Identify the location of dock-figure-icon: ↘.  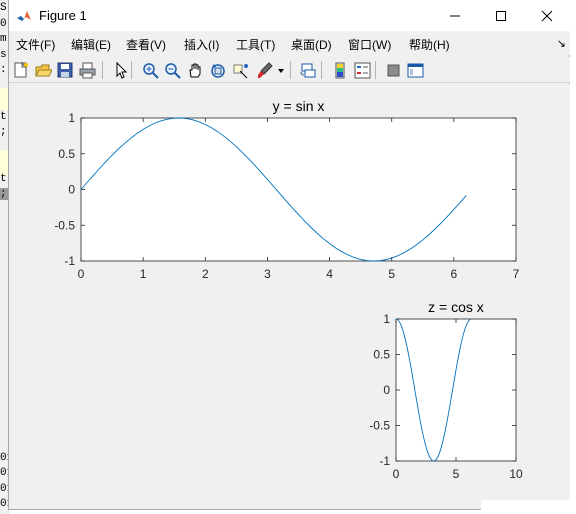
(561, 43).